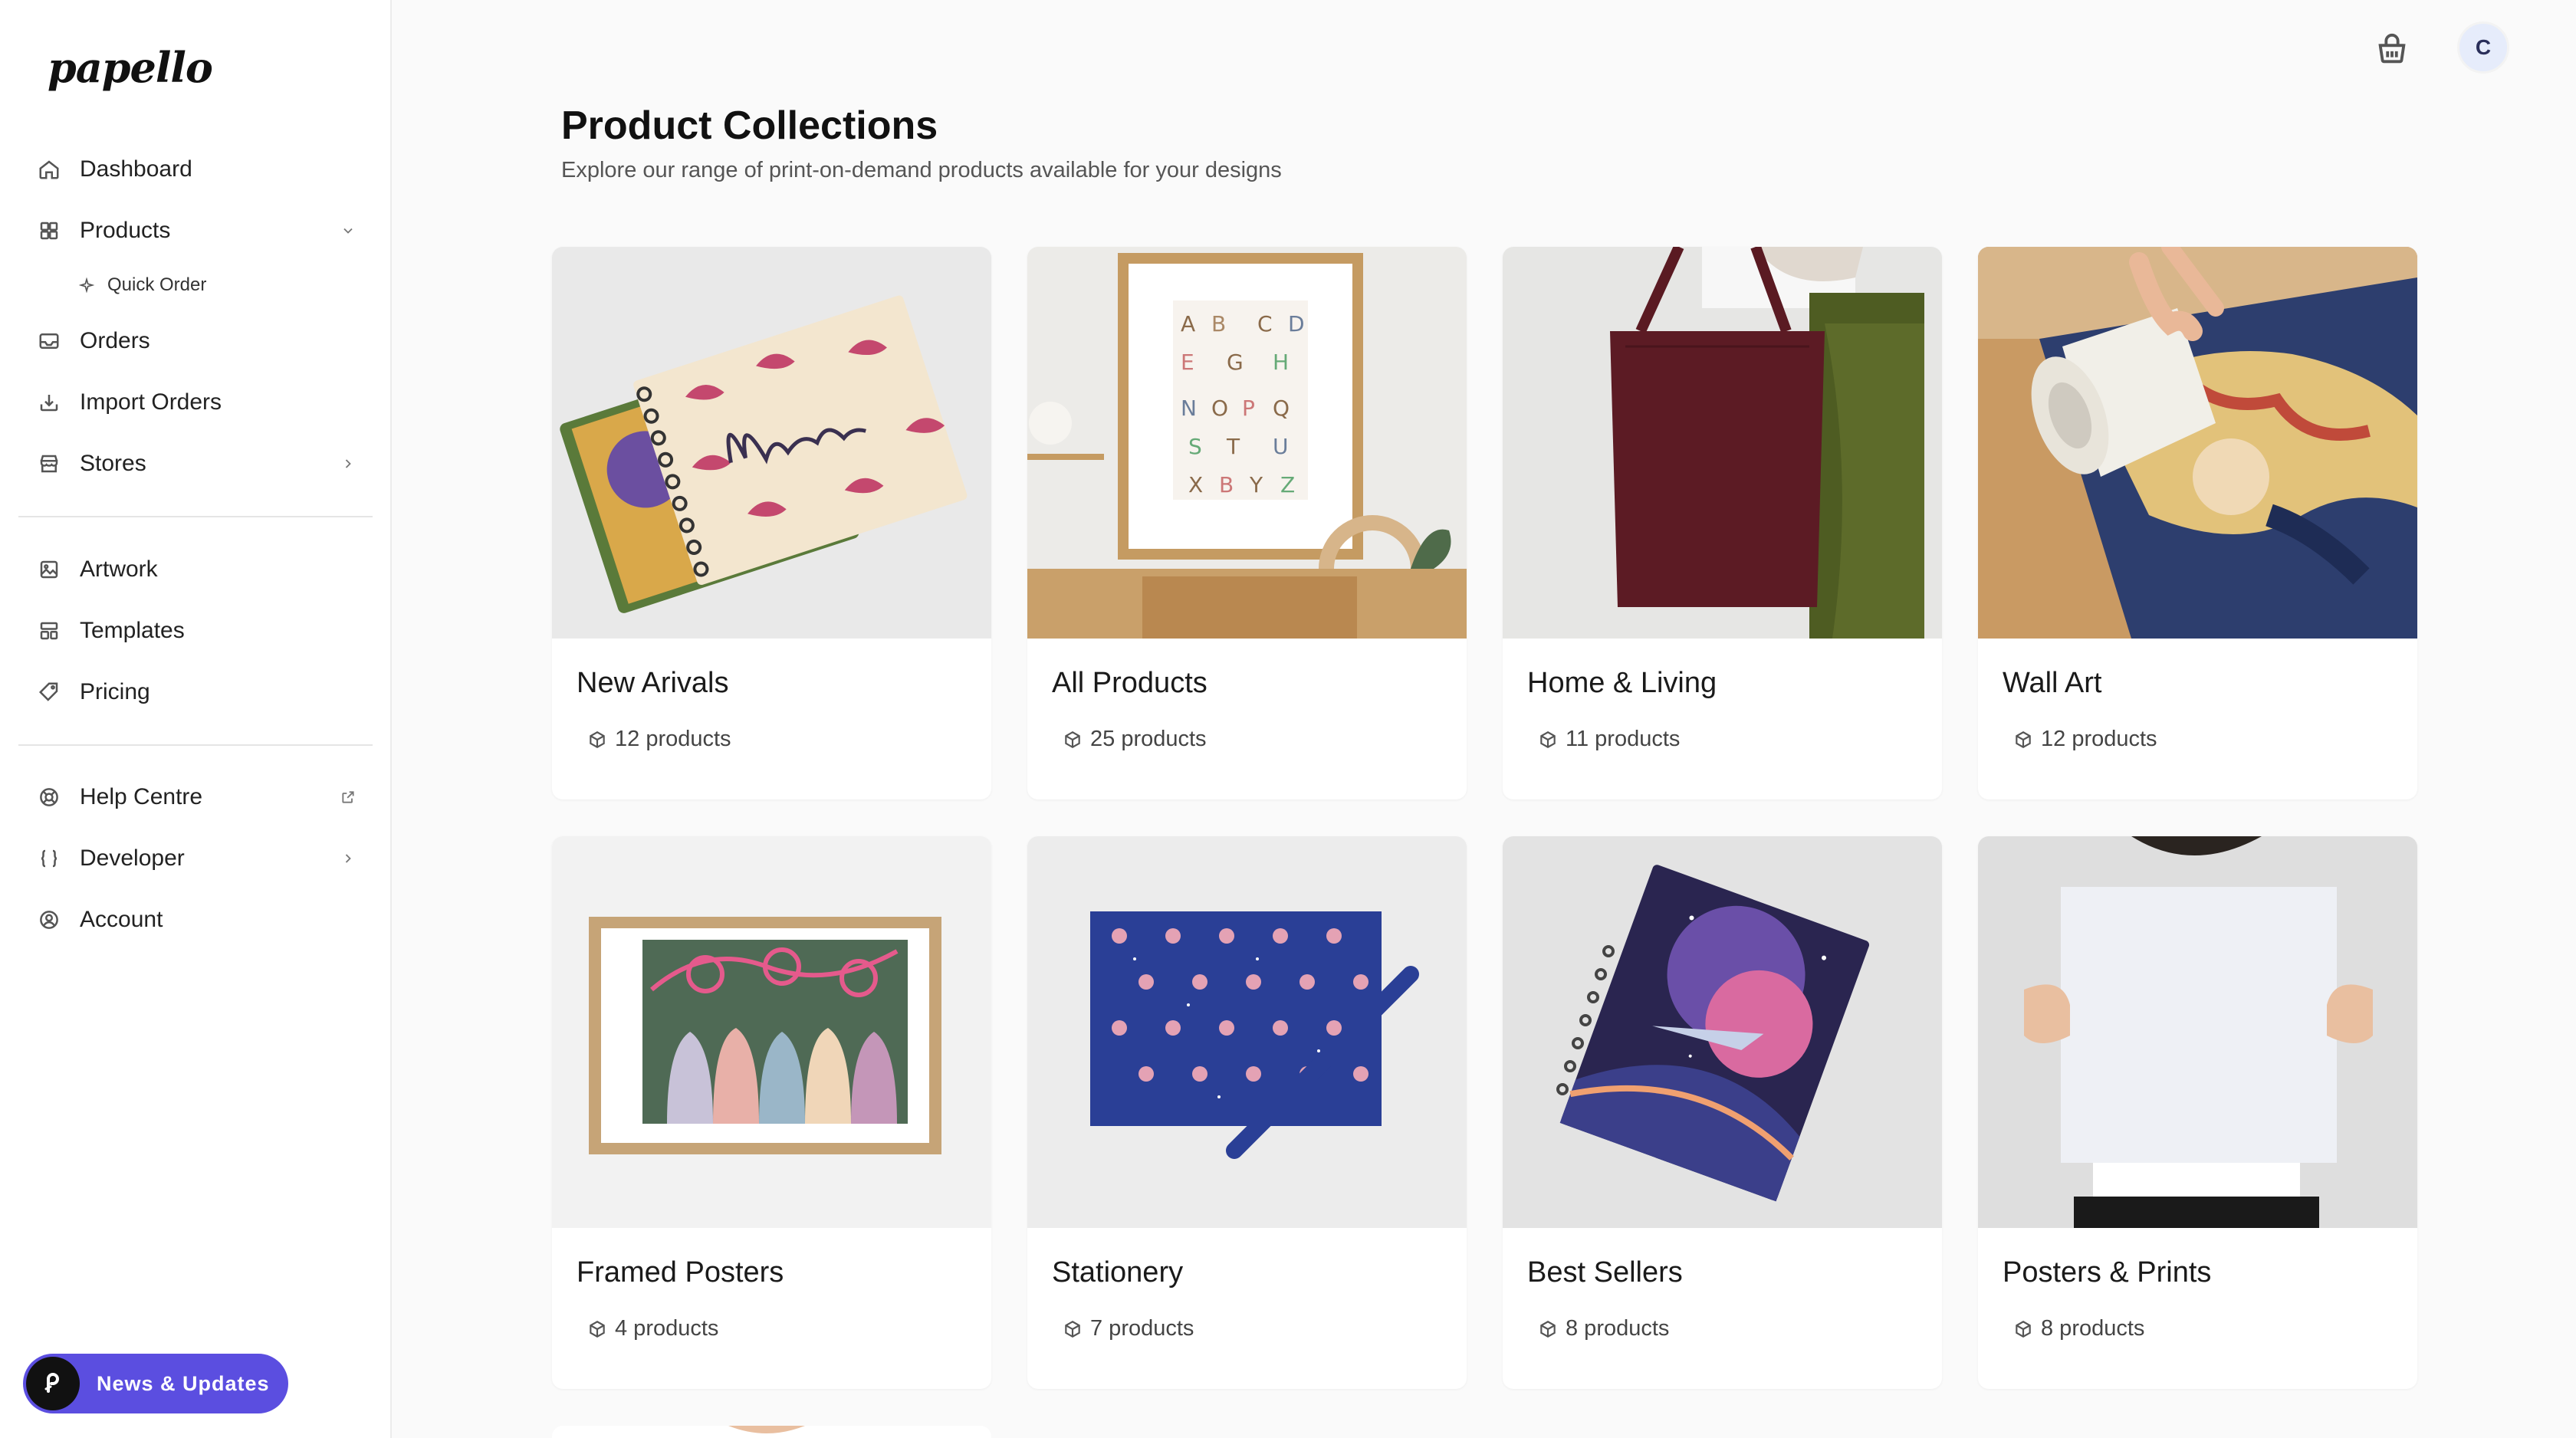 The image size is (2576, 1438). I want to click on collection-count: 4 products, so click(648, 1328).